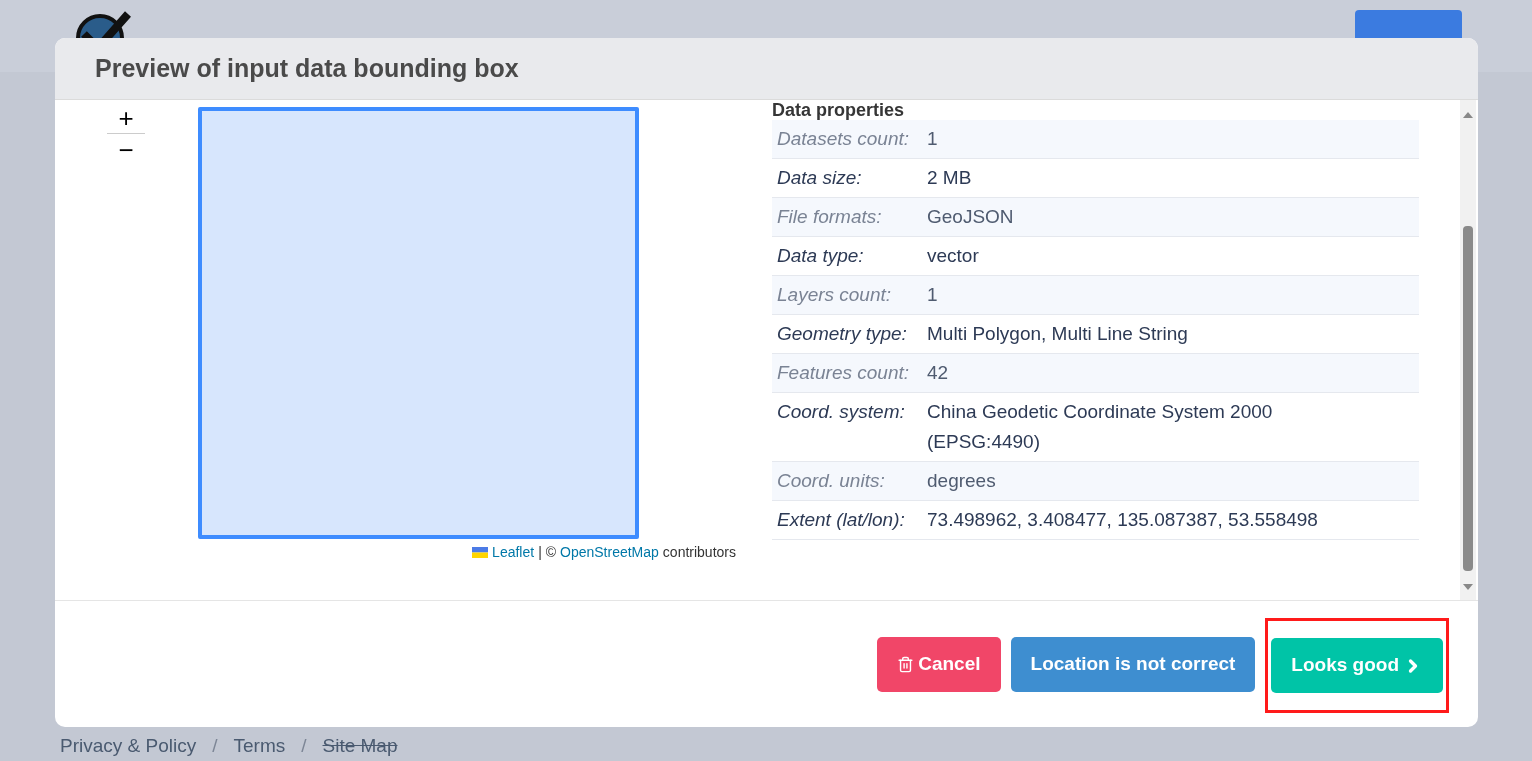  Describe the element at coordinates (128, 746) in the screenshot. I see `footer-link: Privacy & Policy` at that location.